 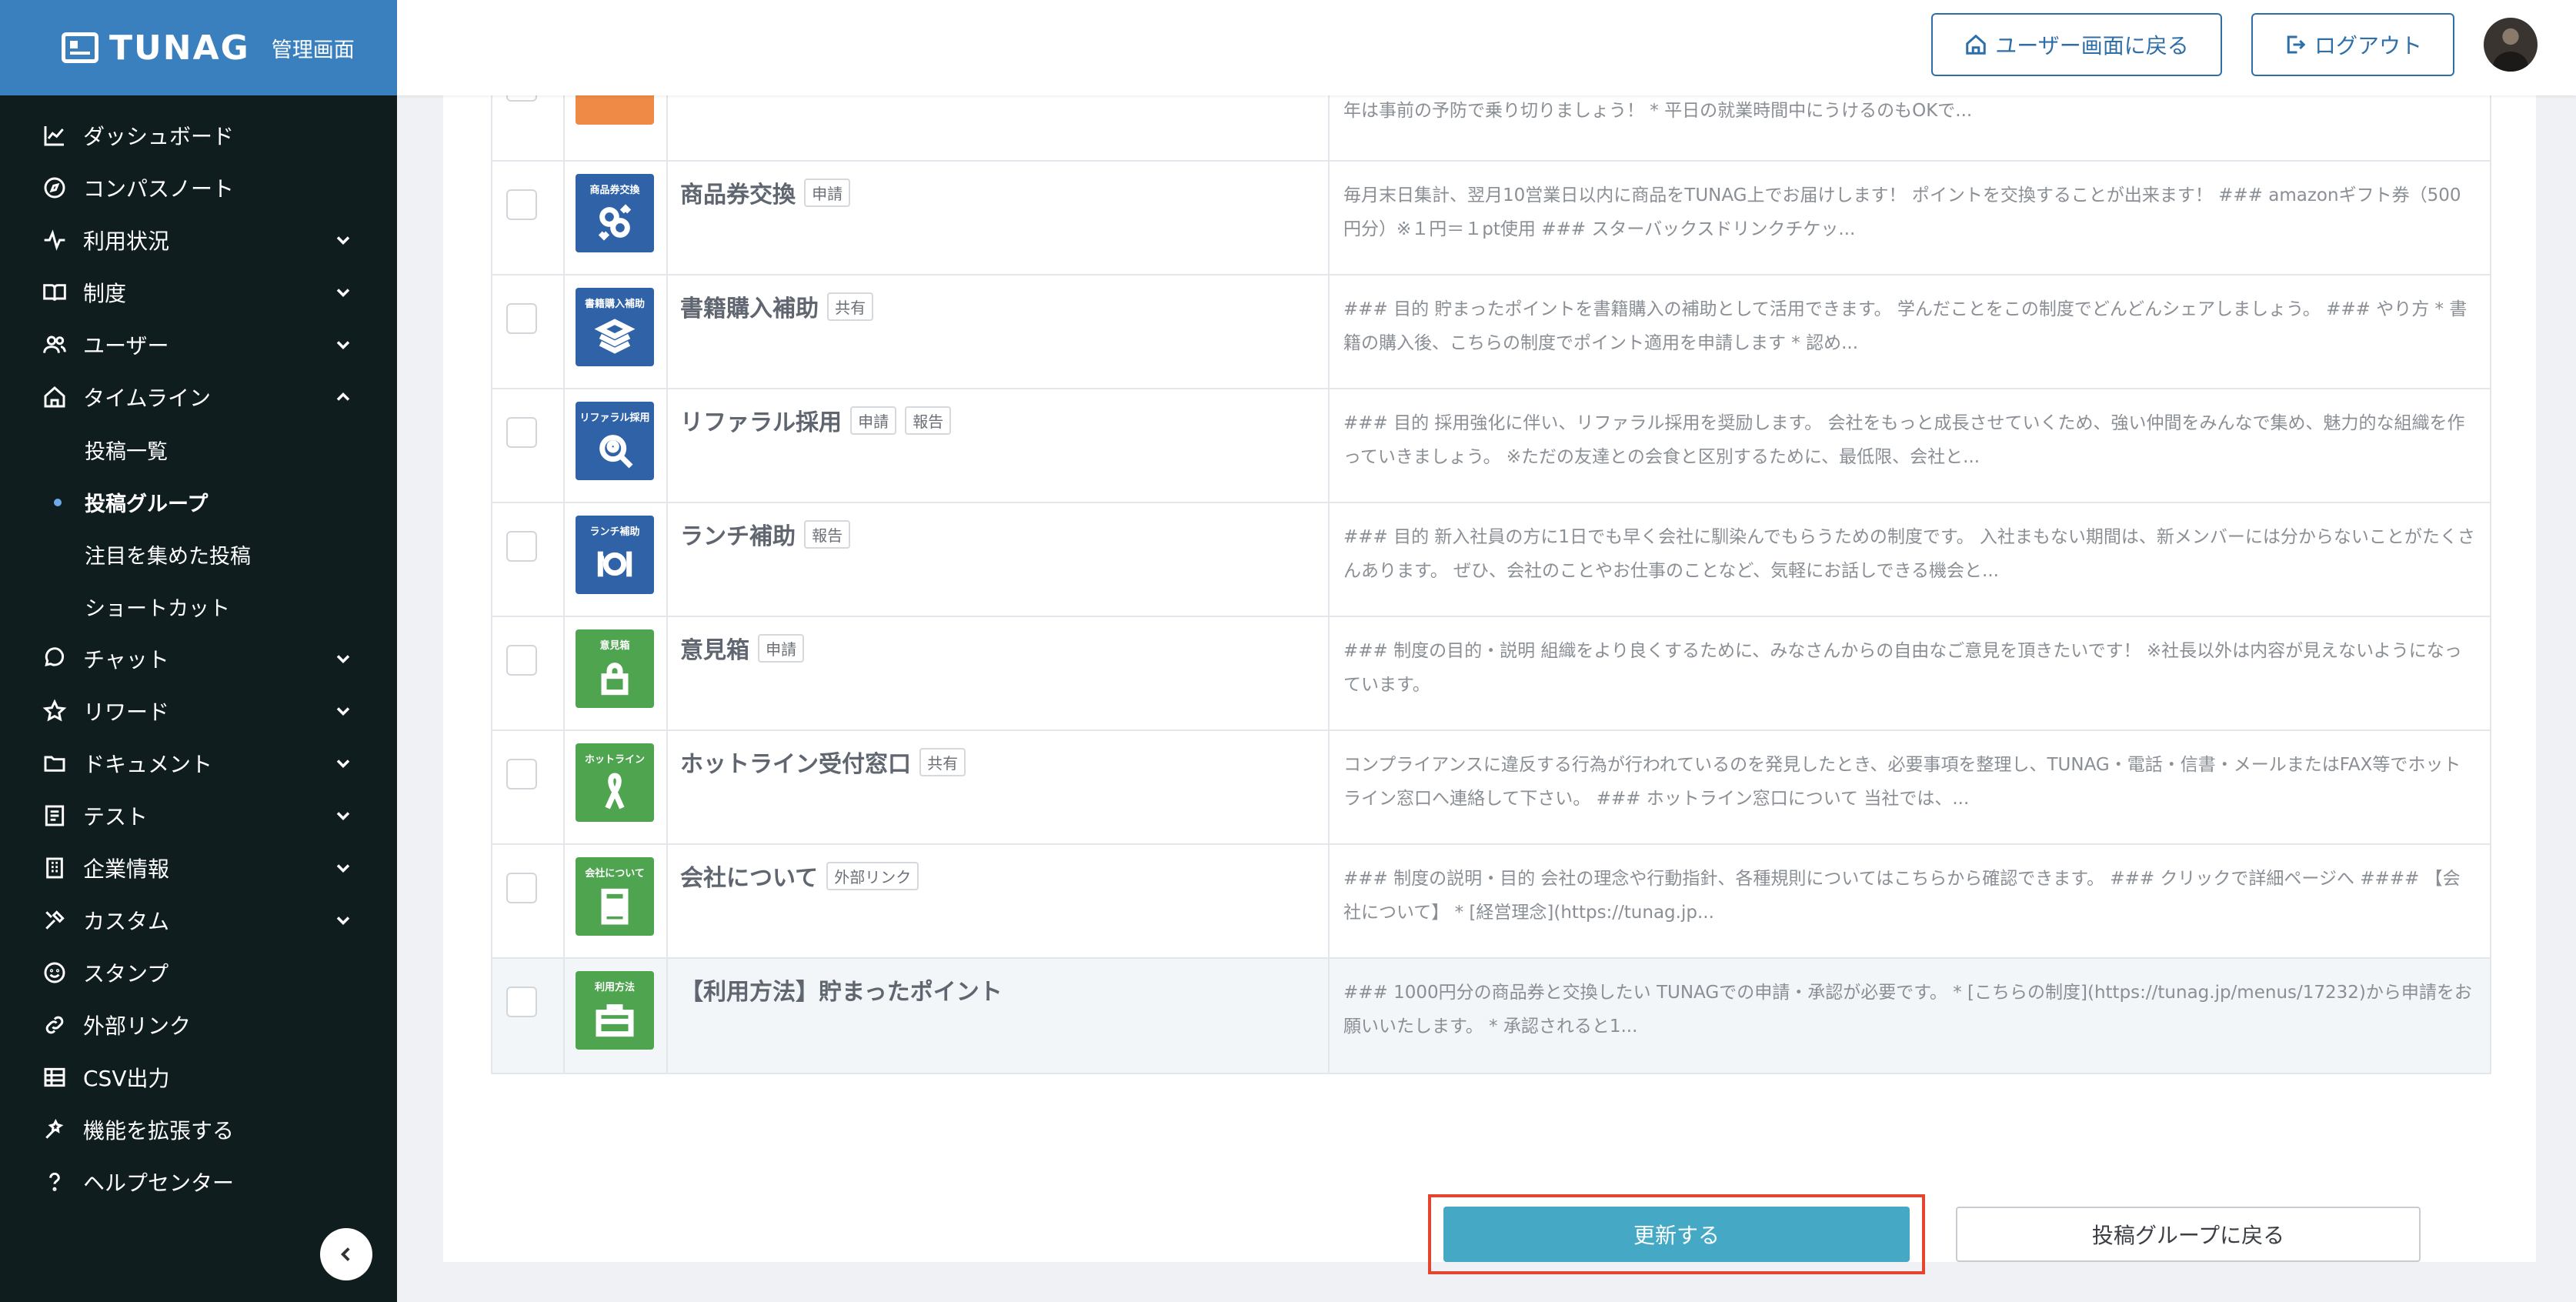 What do you see at coordinates (198, 240) in the screenshot?
I see `sidebar-item-usage: 利用状況` at bounding box center [198, 240].